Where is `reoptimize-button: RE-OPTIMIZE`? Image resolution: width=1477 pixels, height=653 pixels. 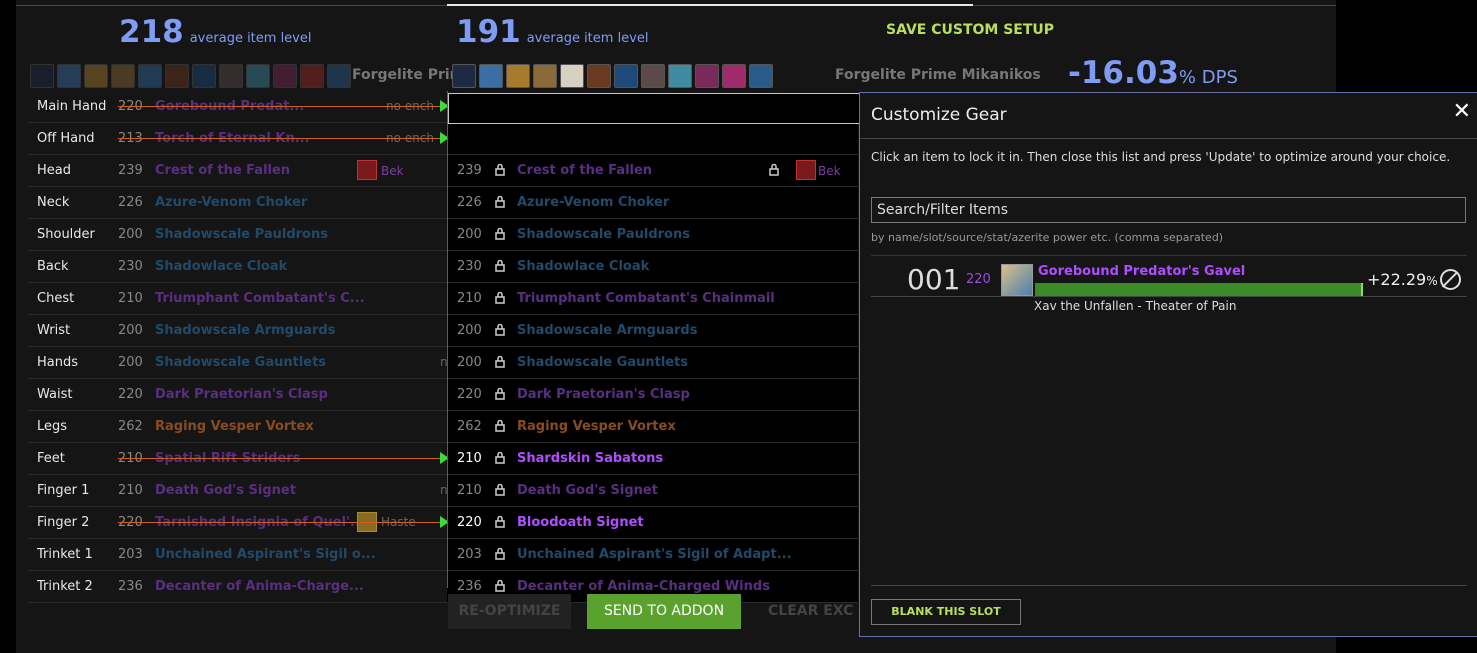
reoptimize-button: RE-OPTIMIZE is located at coordinates (509, 611).